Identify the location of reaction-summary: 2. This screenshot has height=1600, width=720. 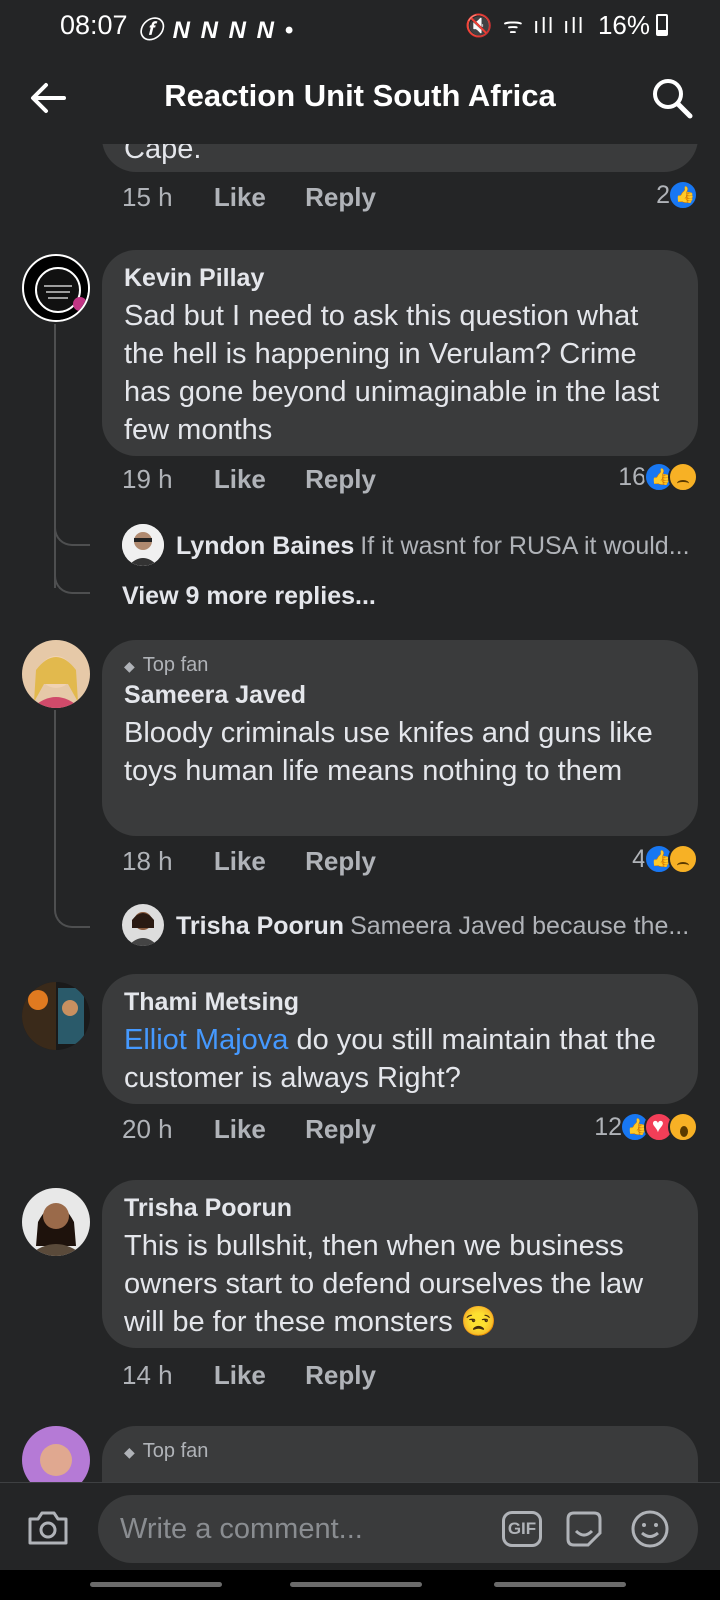
(677, 195).